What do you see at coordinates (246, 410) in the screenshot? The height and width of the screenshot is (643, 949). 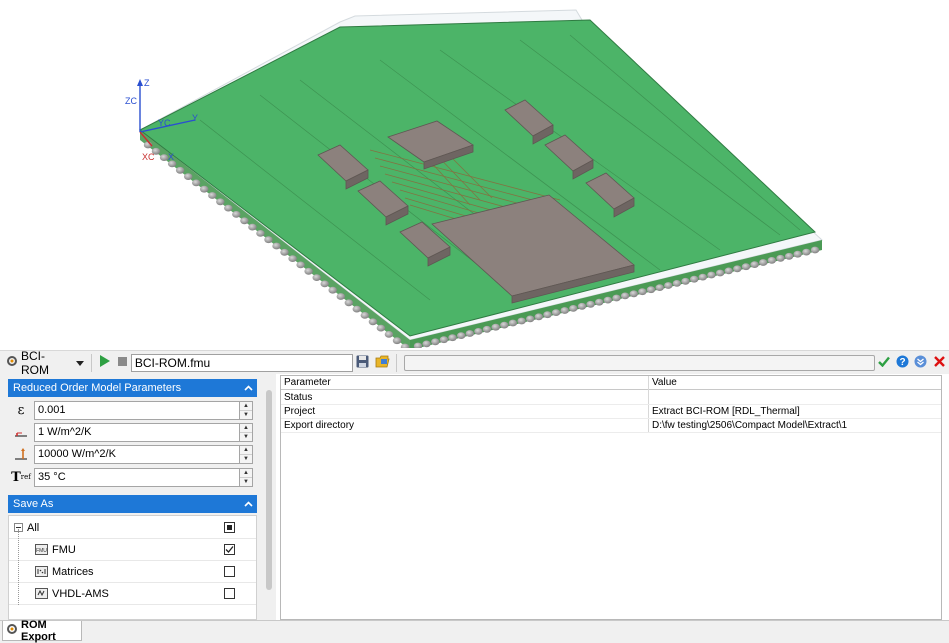 I see `epsilon-spinner: ▲ ▼` at bounding box center [246, 410].